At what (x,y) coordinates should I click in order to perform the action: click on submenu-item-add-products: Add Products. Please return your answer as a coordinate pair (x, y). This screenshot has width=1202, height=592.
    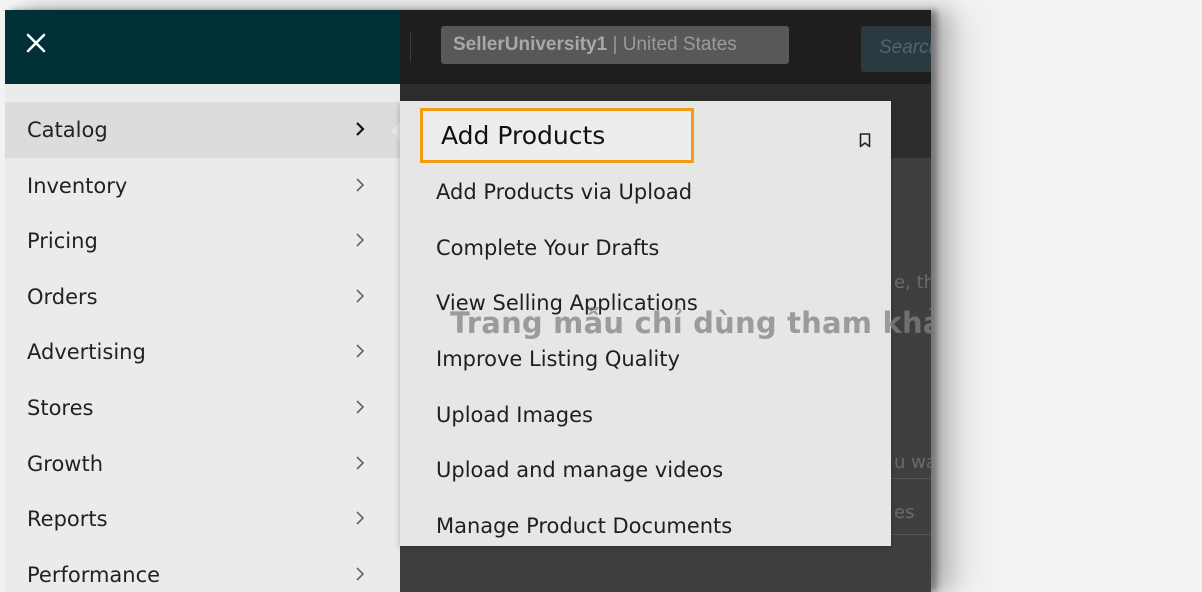
    Looking at the image, I should click on (557, 135).